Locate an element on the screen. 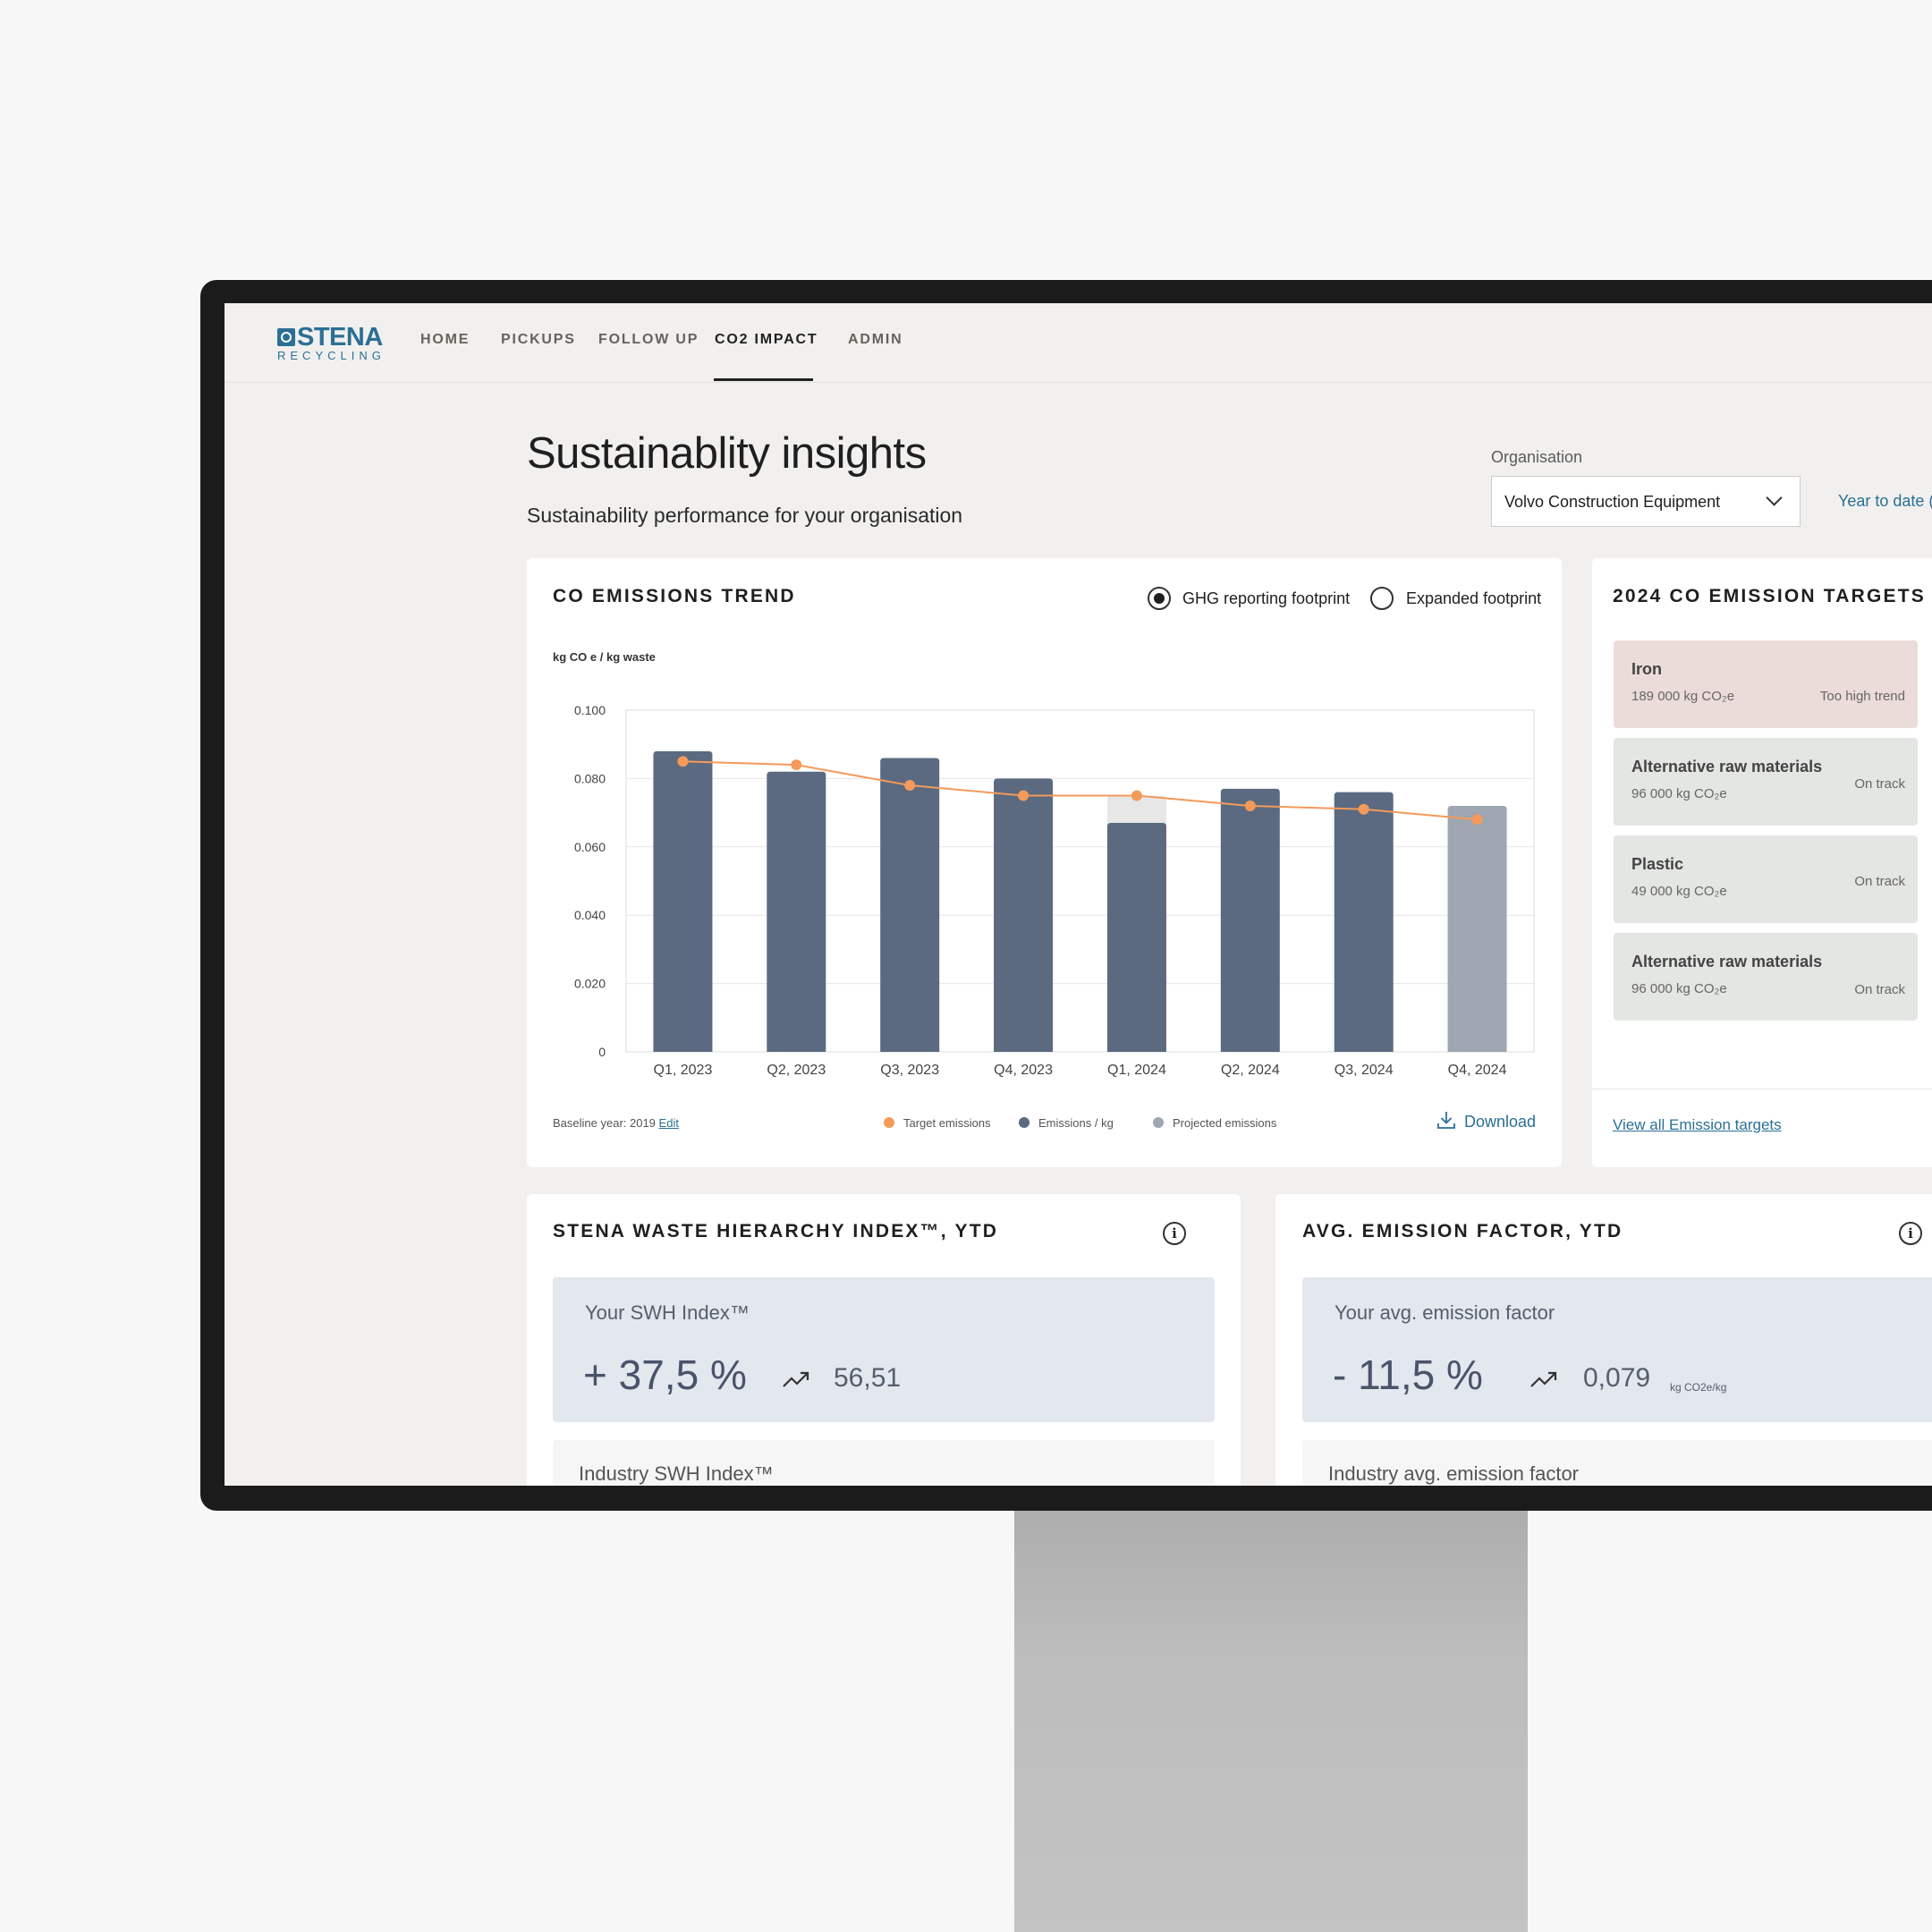  emission-factor-label: Your avg. emission factor is located at coordinates (1445, 1312).